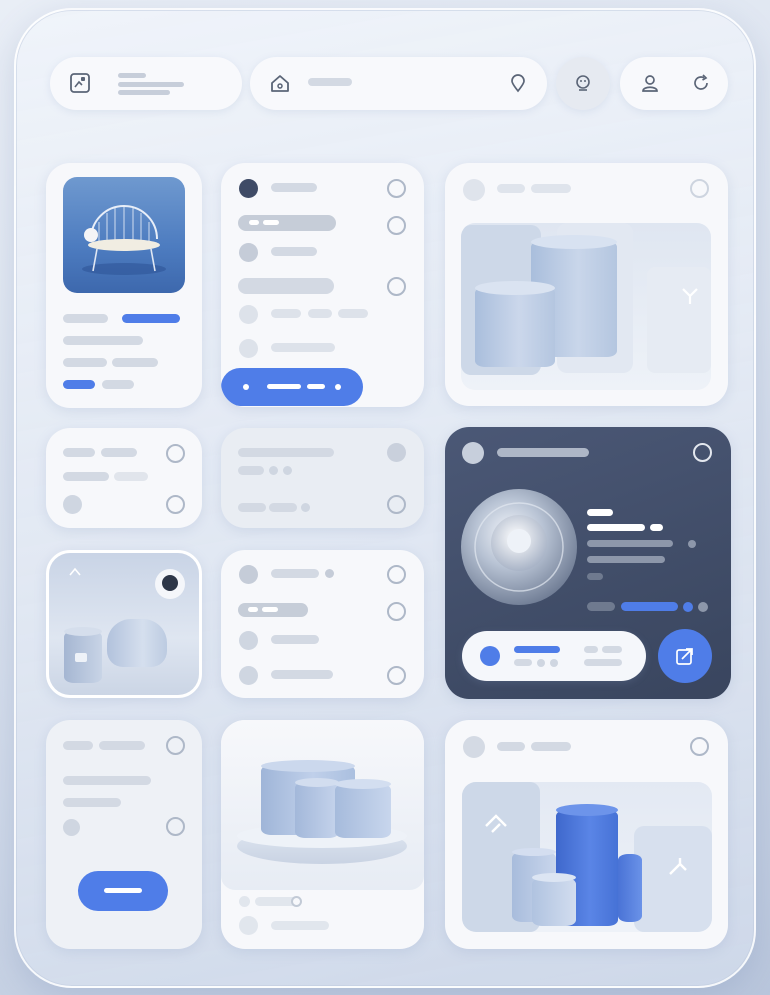 The width and height of the screenshot is (770, 995). I want to click on podium-progress-knob, so click(296, 901).